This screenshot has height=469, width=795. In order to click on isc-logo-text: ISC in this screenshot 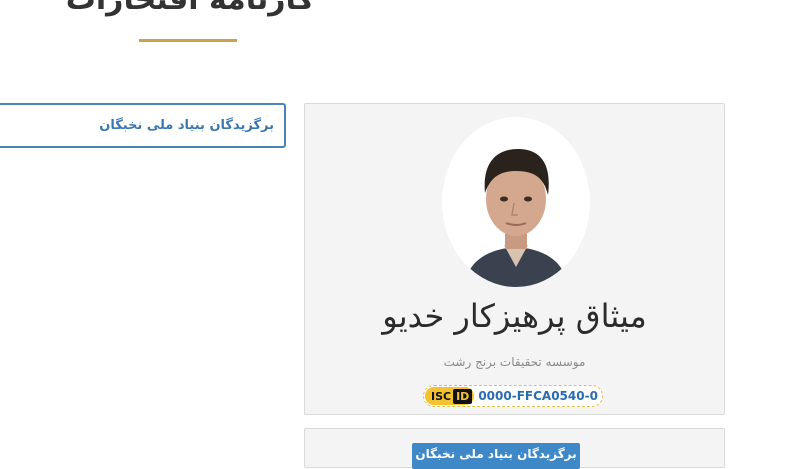, I will do `click(441, 396)`.